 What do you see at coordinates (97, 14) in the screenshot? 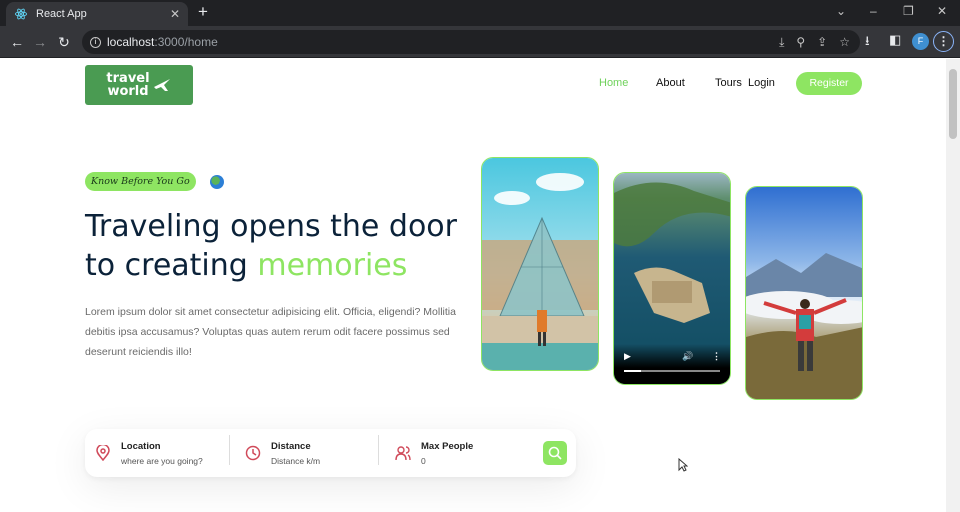
I see `browser-tab: React App ✕` at bounding box center [97, 14].